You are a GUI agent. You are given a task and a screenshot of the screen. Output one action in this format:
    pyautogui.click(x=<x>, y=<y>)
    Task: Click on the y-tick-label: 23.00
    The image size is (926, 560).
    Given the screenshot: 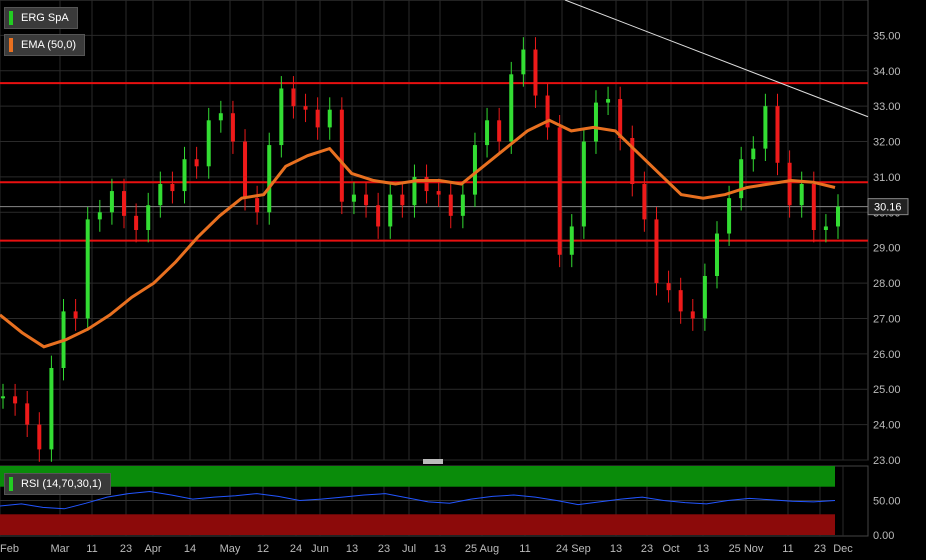 What is the action you would take?
    pyautogui.click(x=887, y=461)
    